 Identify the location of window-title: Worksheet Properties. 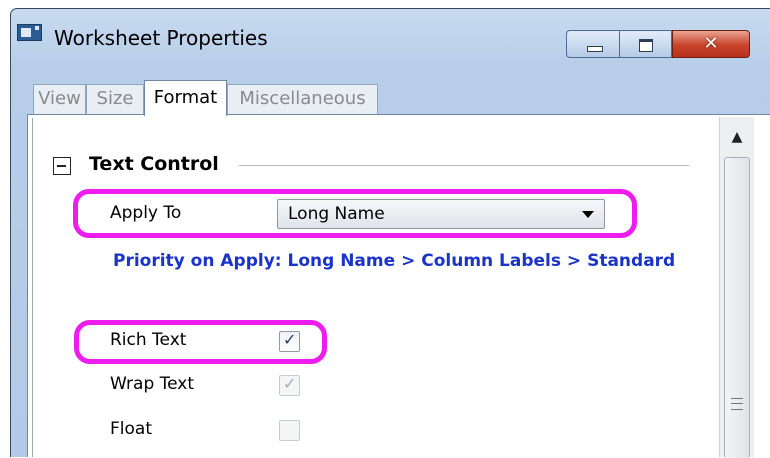
(161, 38).